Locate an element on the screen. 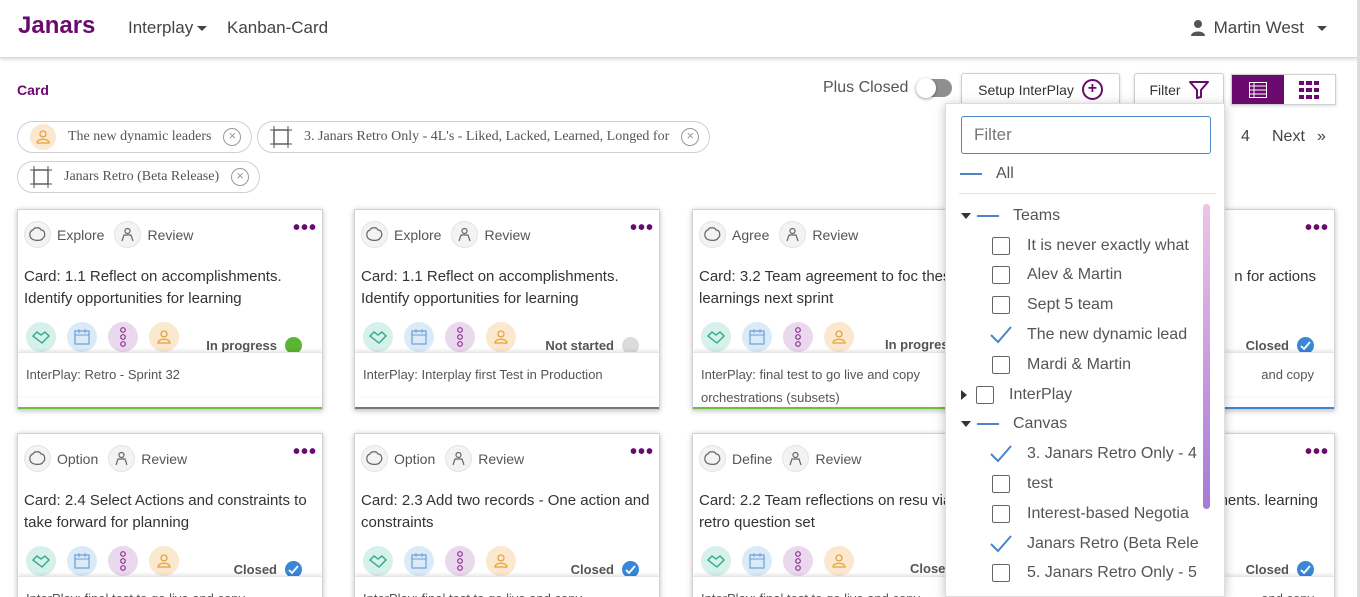 The image size is (1360, 597). filter-option-canvas: Interest-based Negotia is located at coordinates (1090, 514).